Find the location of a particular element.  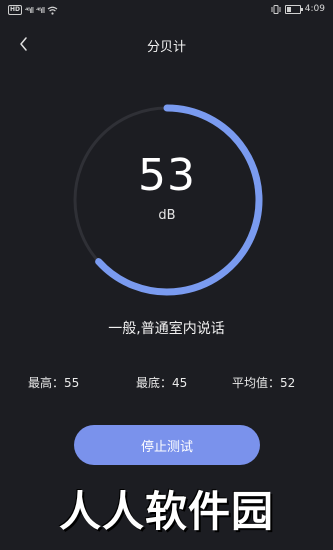

status-bar-left: HD ⁴⁶ıll ⁴⁶ıll is located at coordinates (33, 10).